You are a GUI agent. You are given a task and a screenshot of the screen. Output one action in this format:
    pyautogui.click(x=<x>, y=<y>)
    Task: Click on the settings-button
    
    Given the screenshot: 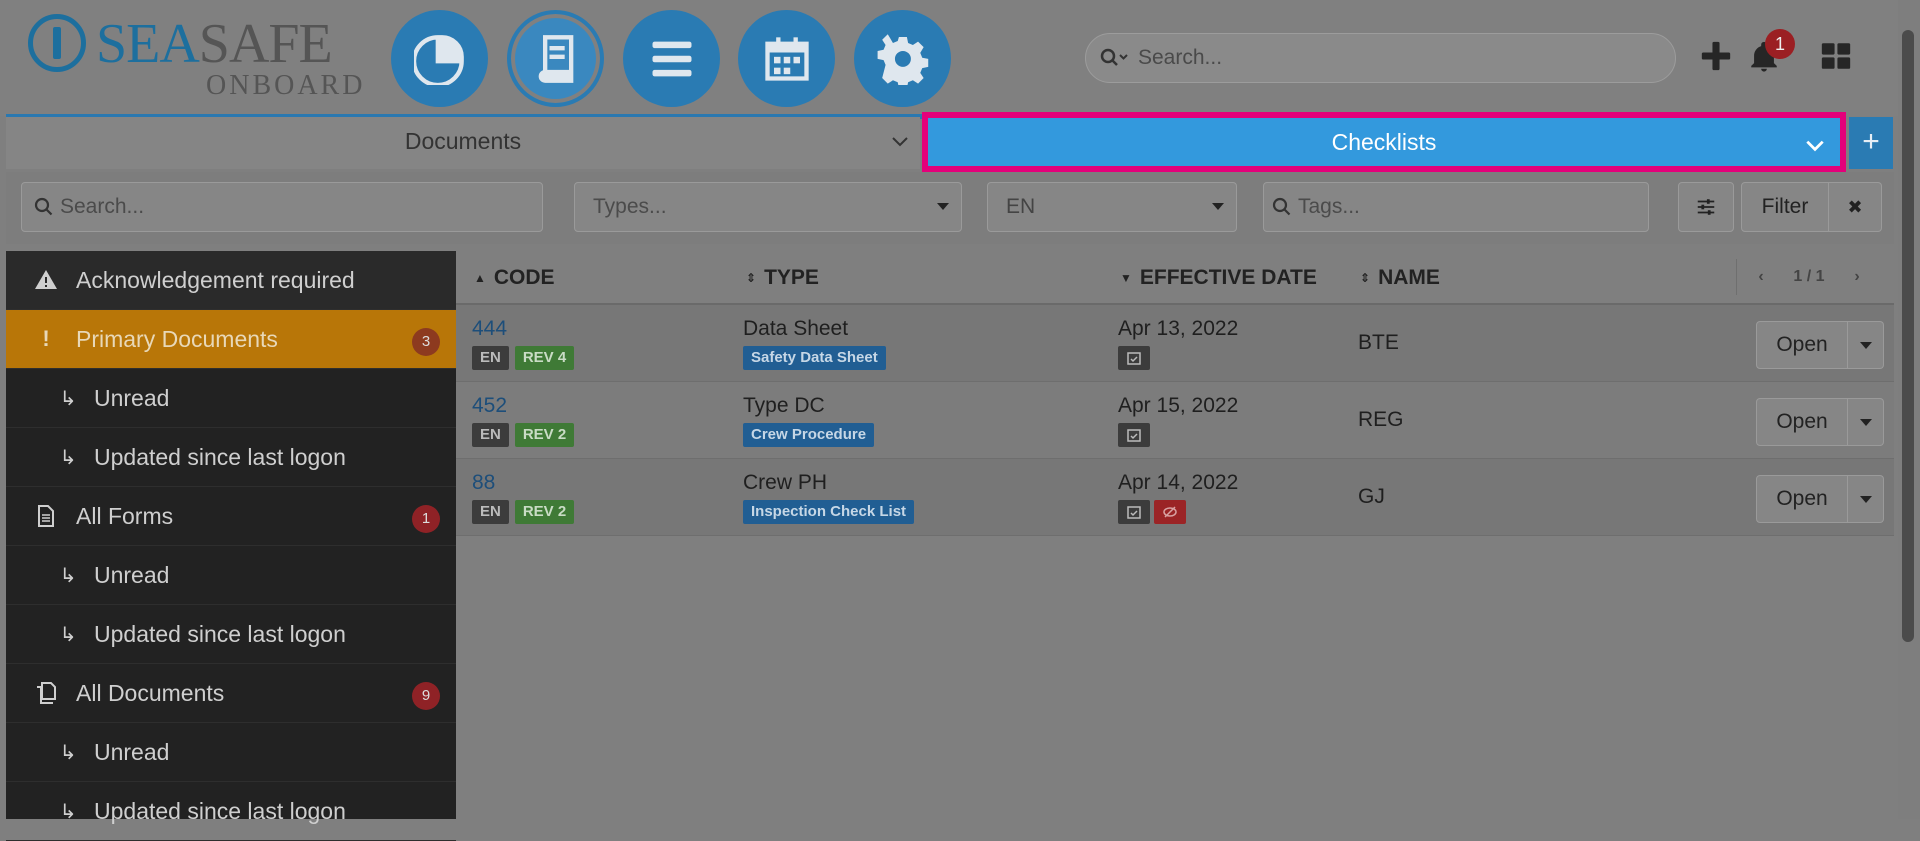 What is the action you would take?
    pyautogui.click(x=902, y=58)
    